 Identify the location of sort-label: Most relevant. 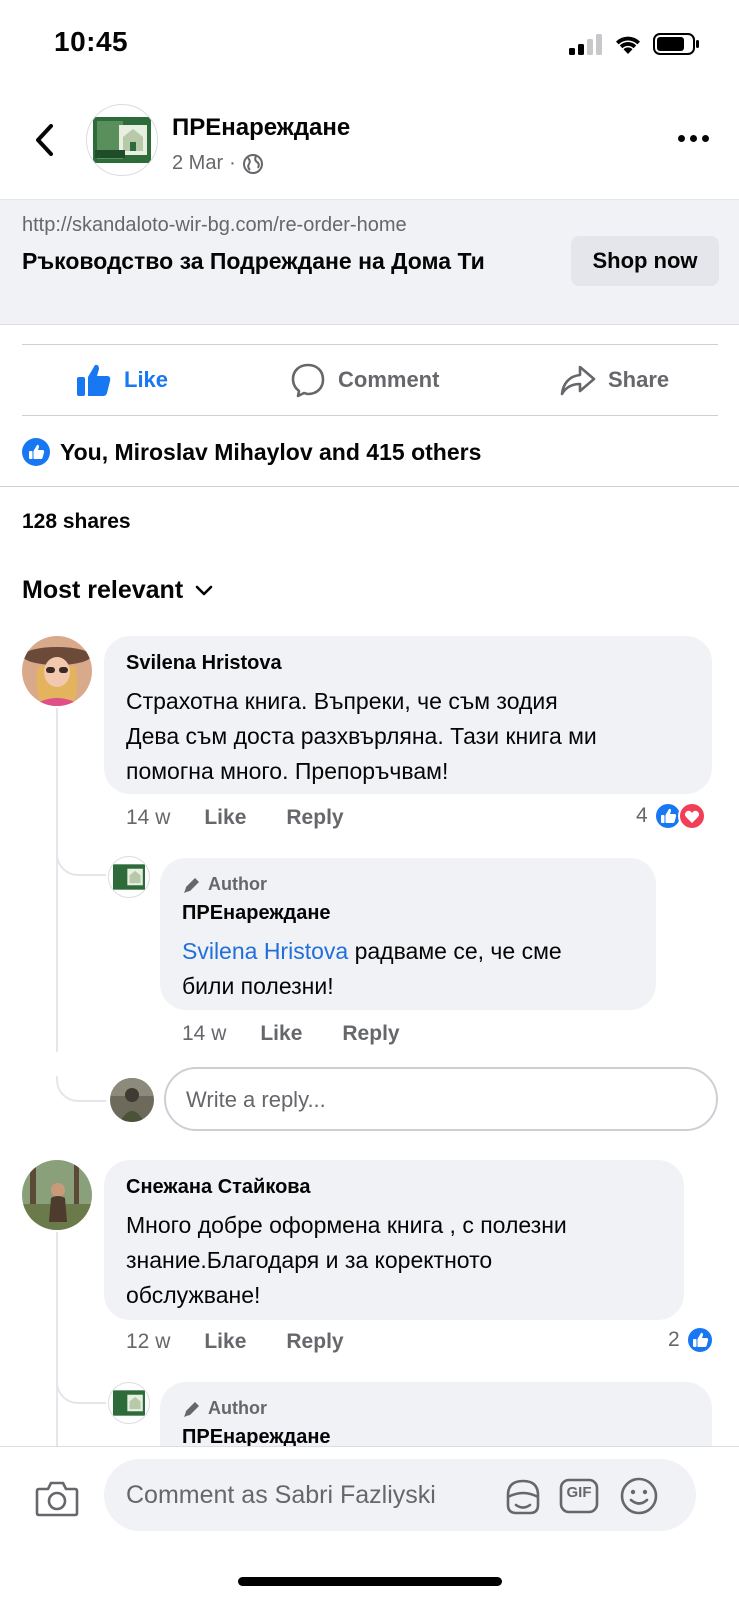
(103, 590).